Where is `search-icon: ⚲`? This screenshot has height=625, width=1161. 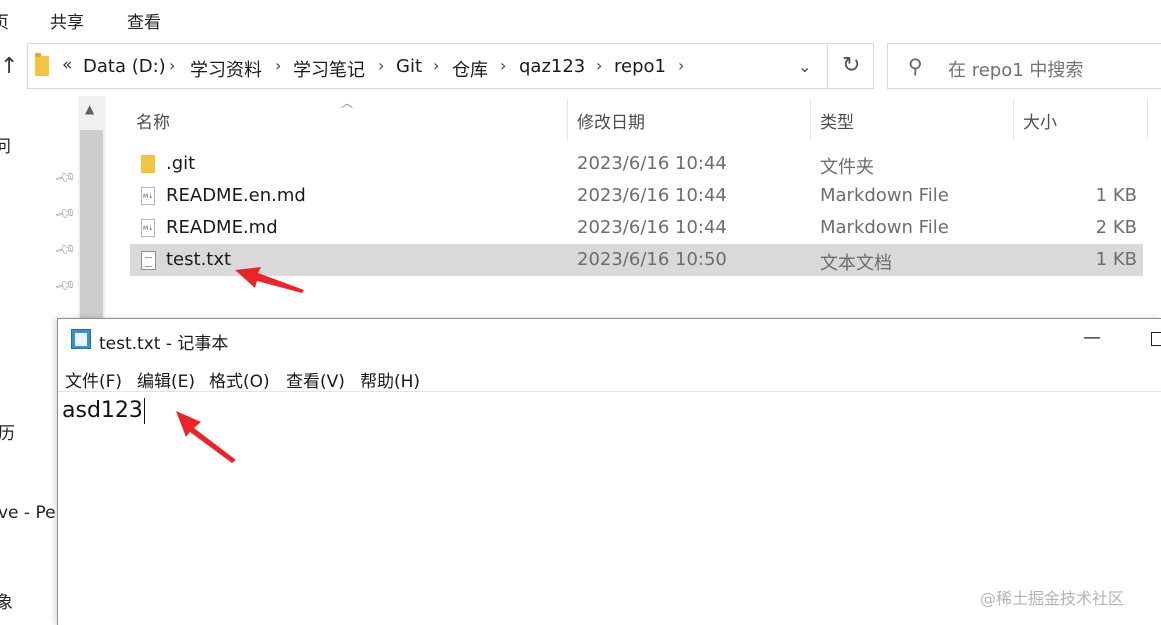 search-icon: ⚲ is located at coordinates (915, 66).